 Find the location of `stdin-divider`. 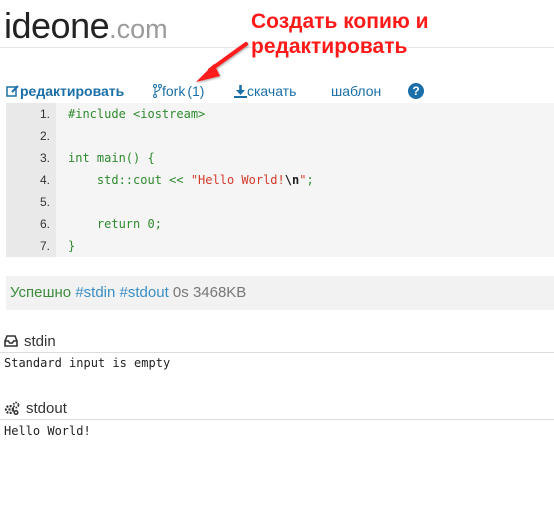

stdin-divider is located at coordinates (277, 352).